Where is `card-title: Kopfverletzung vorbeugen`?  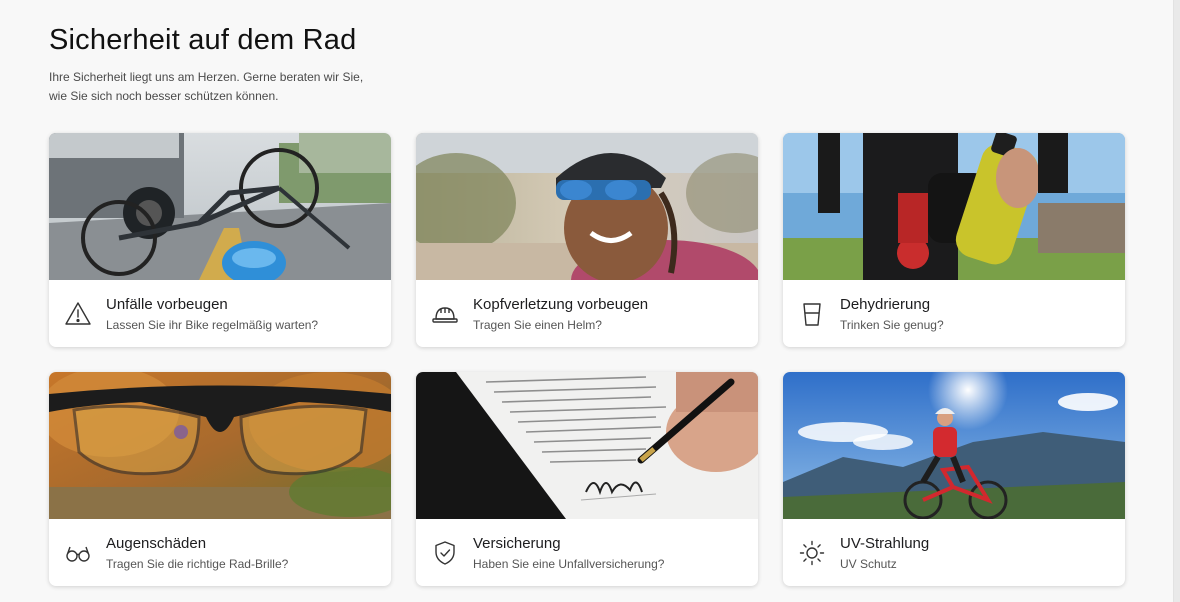
card-title: Kopfverletzung vorbeugen is located at coordinates (561, 304).